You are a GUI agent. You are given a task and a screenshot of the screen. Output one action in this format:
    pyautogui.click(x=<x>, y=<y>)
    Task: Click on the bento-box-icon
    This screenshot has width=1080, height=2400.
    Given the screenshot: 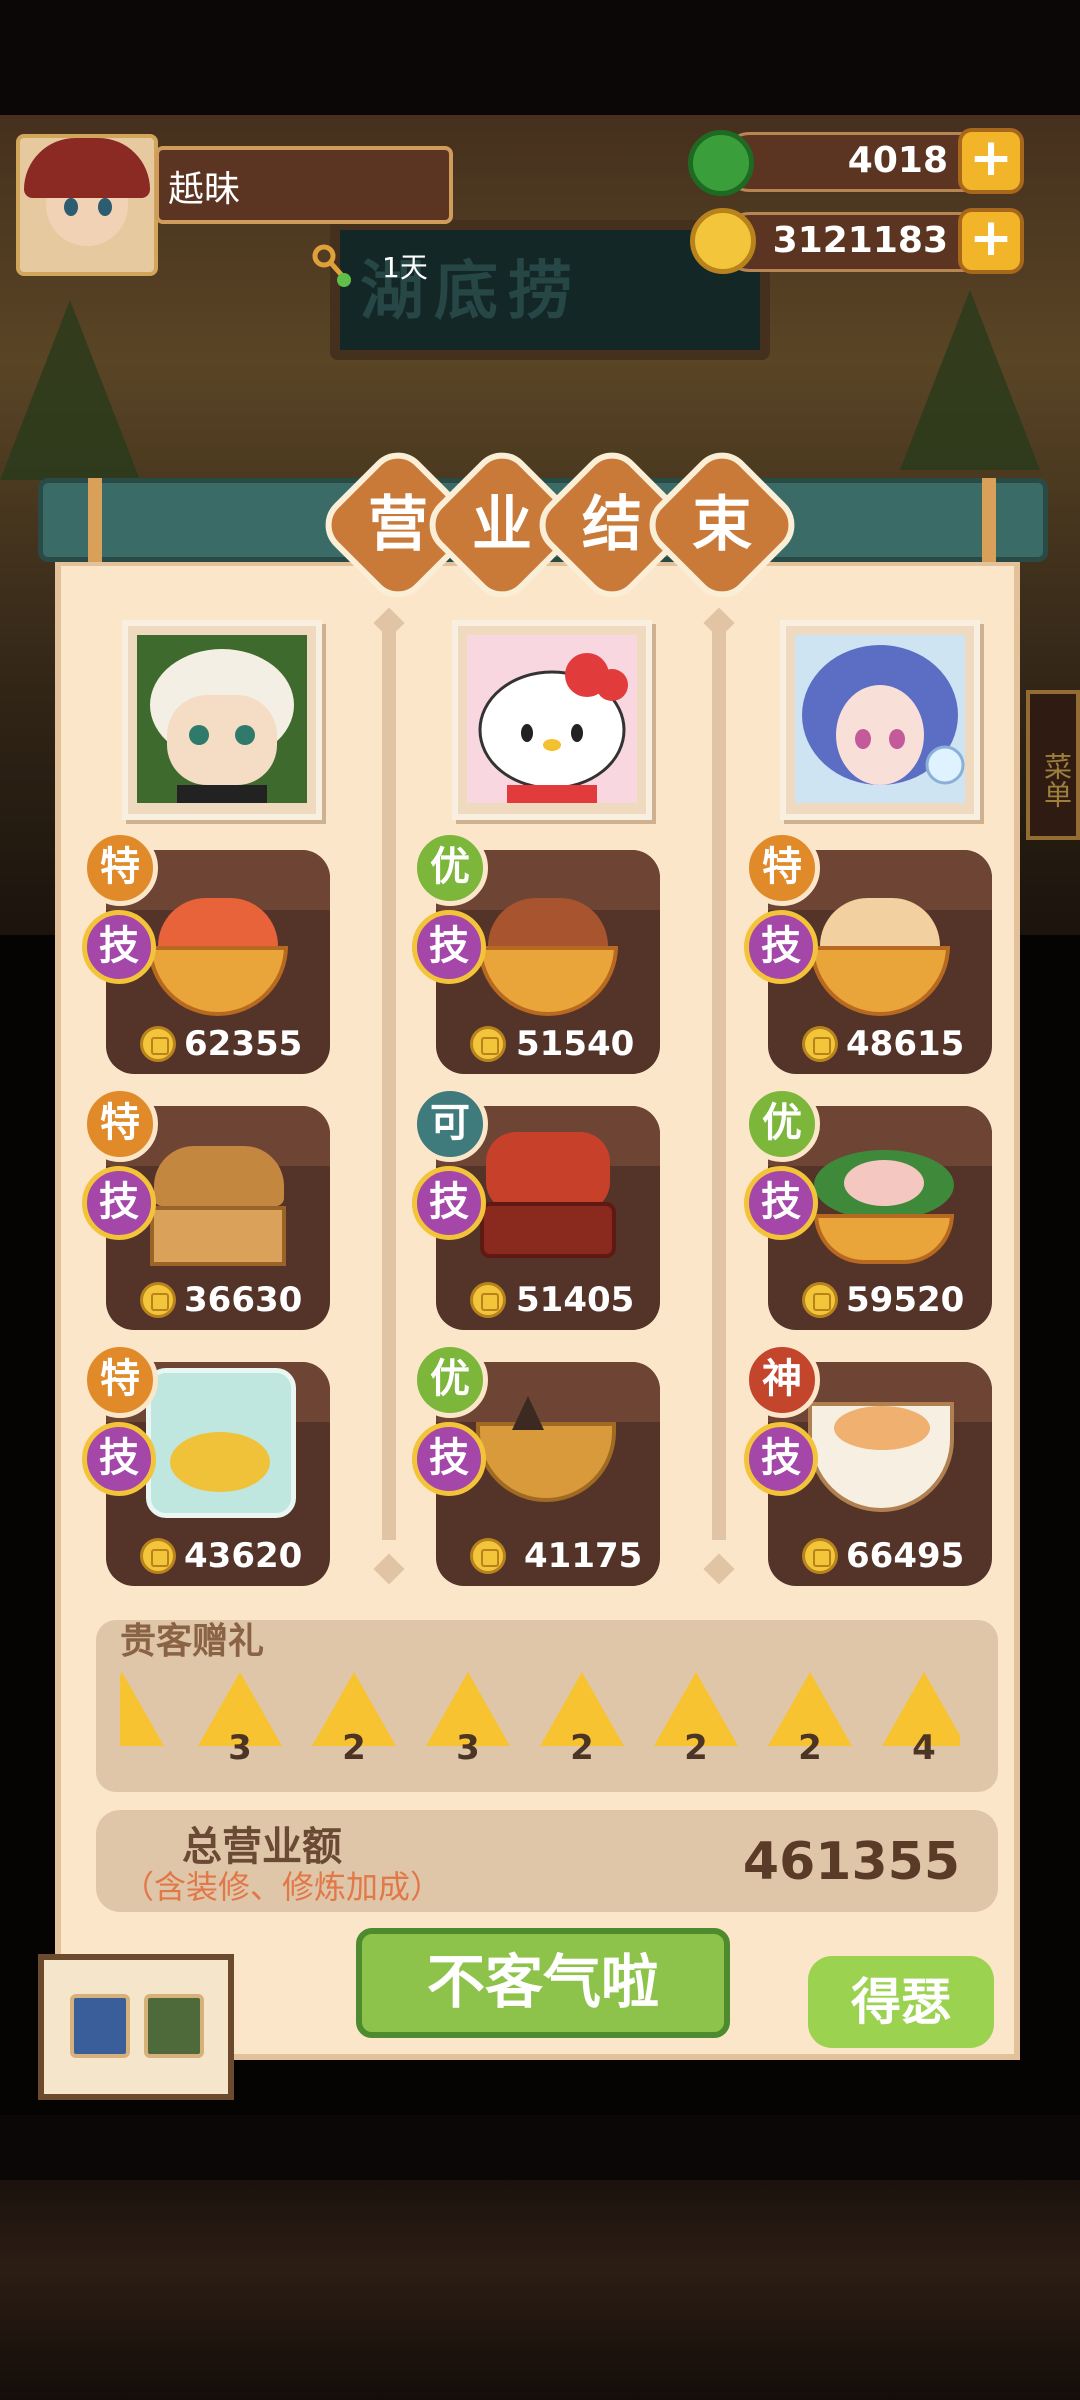 What is the action you would take?
    pyautogui.click(x=548, y=1230)
    